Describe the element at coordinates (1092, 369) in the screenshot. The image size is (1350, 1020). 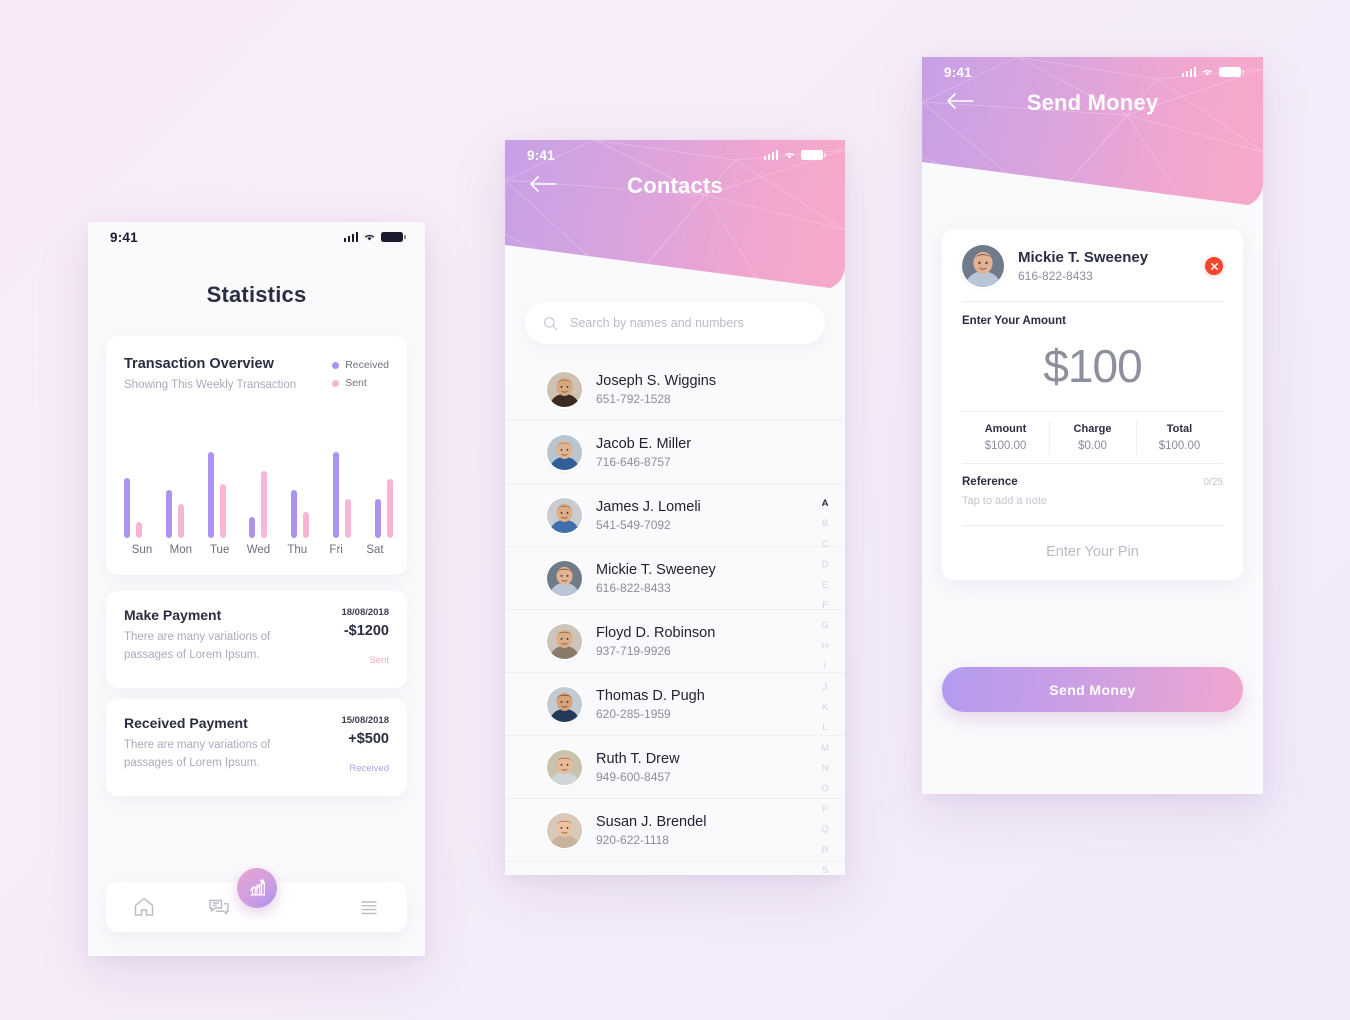
I see `amount-value: $100` at that location.